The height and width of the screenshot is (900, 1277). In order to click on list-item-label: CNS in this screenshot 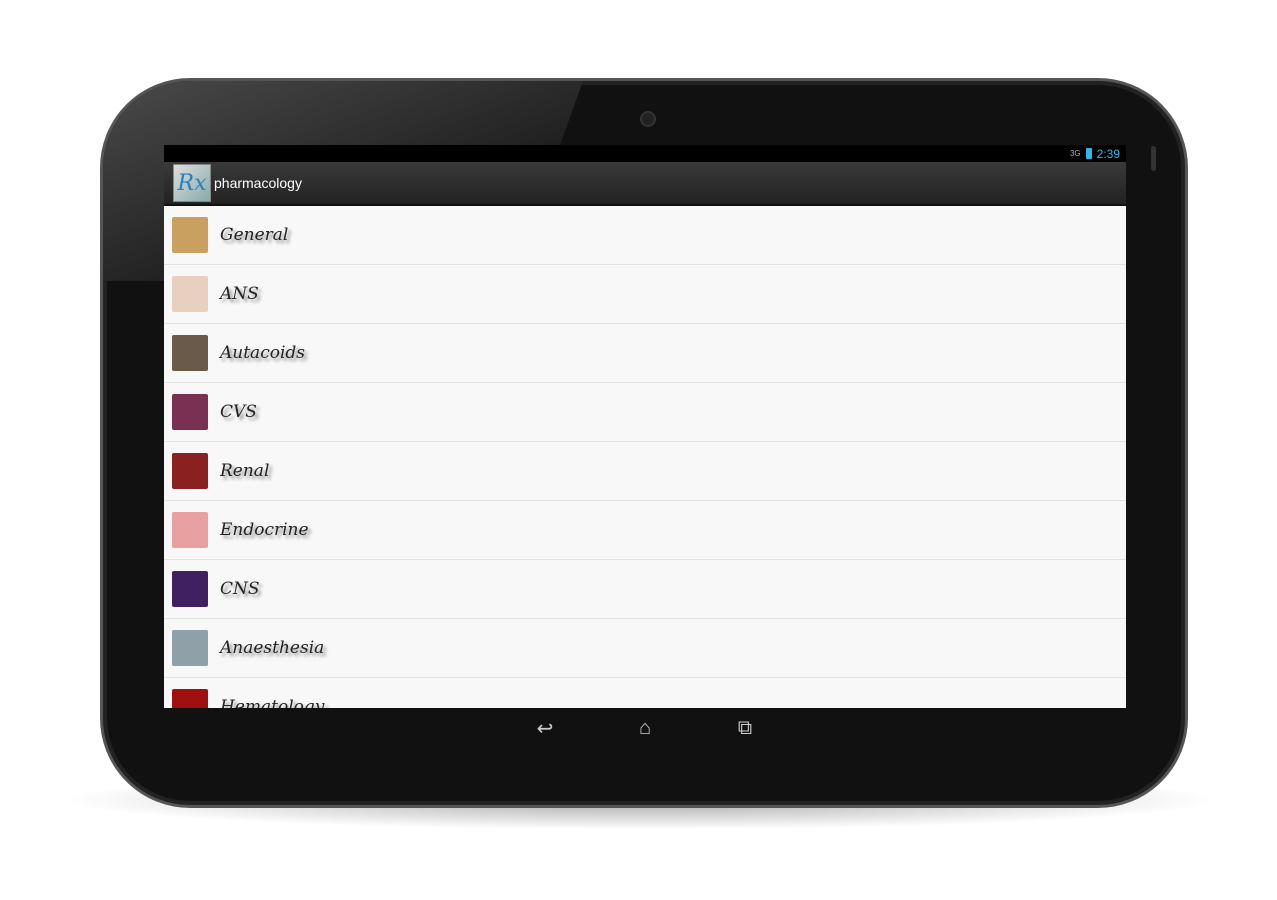, I will do `click(240, 589)`.